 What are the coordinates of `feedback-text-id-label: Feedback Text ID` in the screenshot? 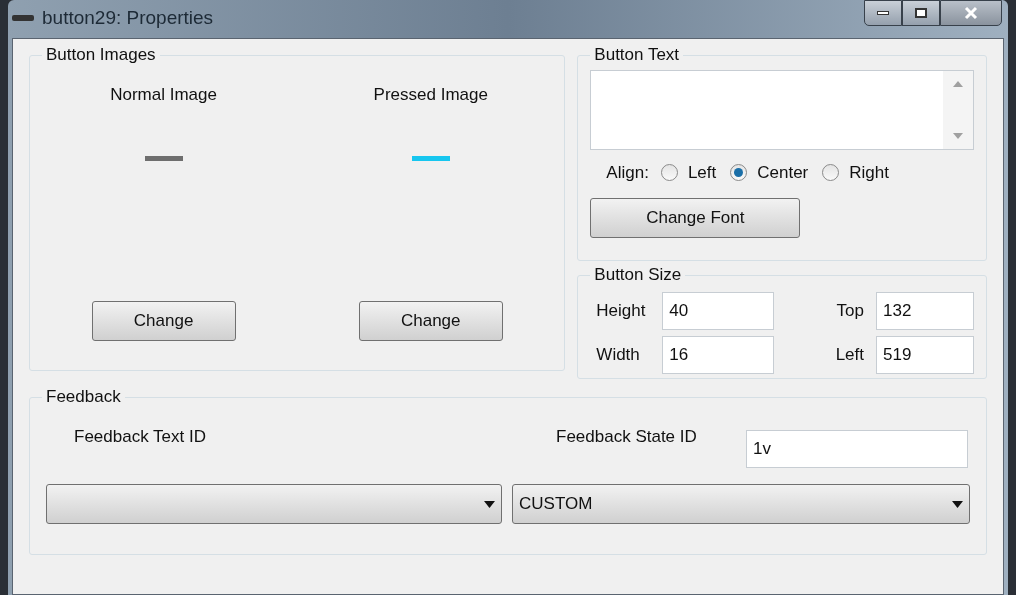 It's located at (140, 437).